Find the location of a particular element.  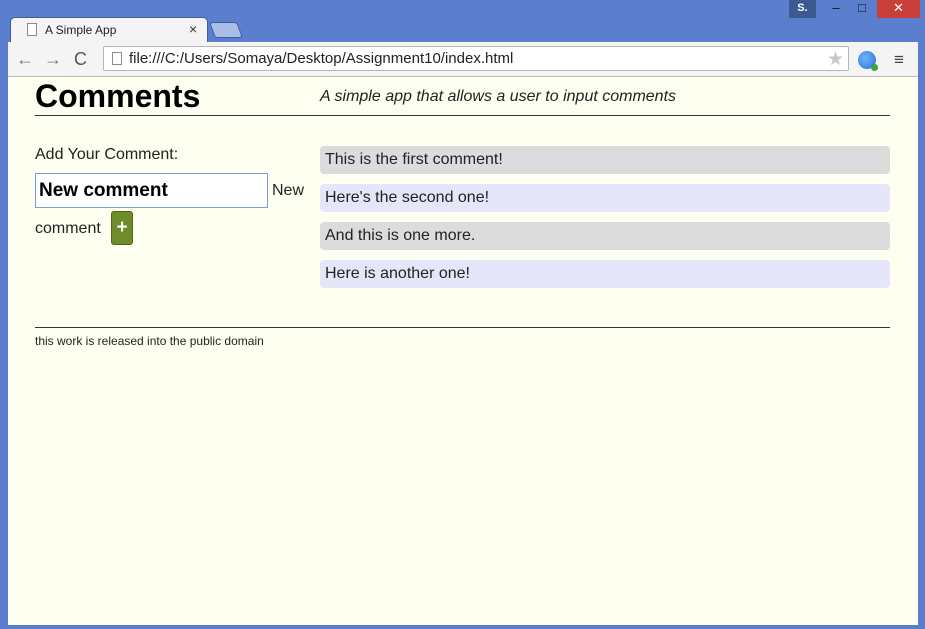

comment-input is located at coordinates (151, 190).